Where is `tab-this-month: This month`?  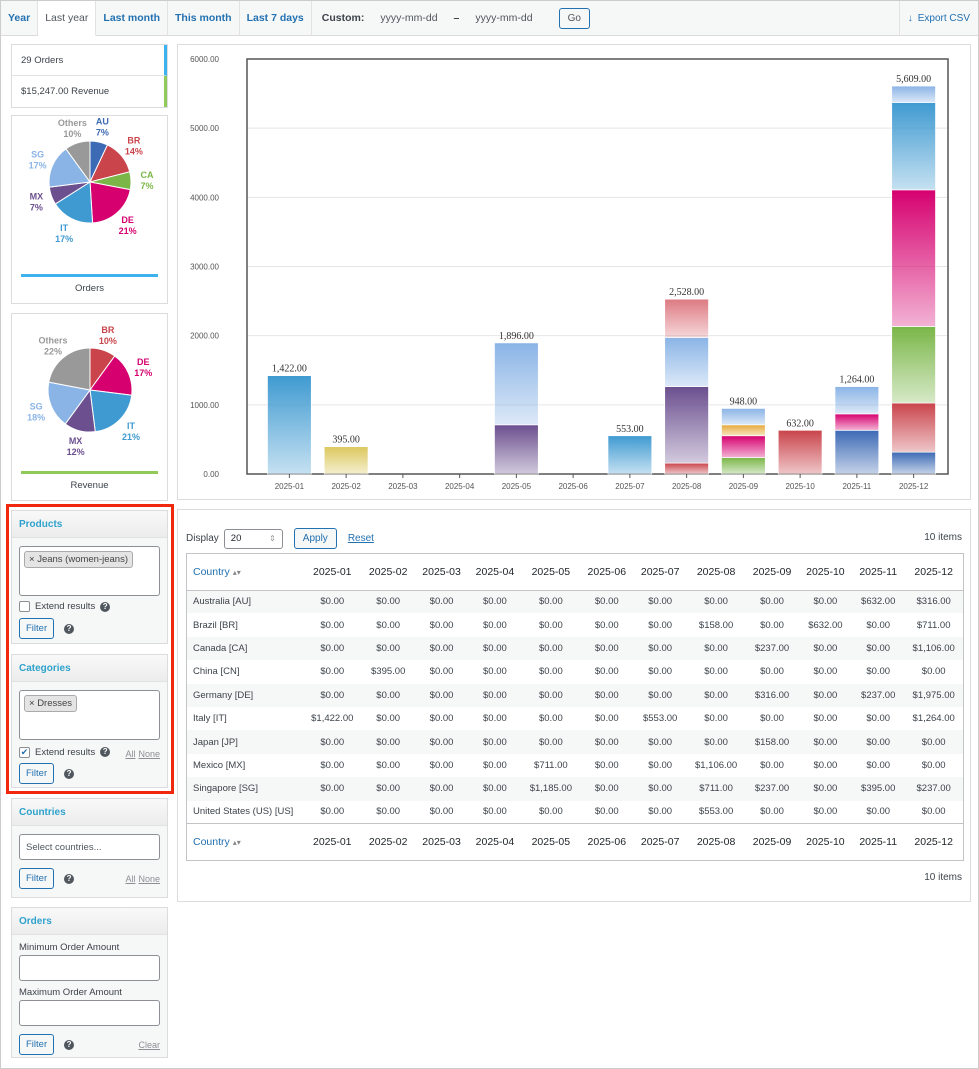 tab-this-month: This month is located at coordinates (204, 18).